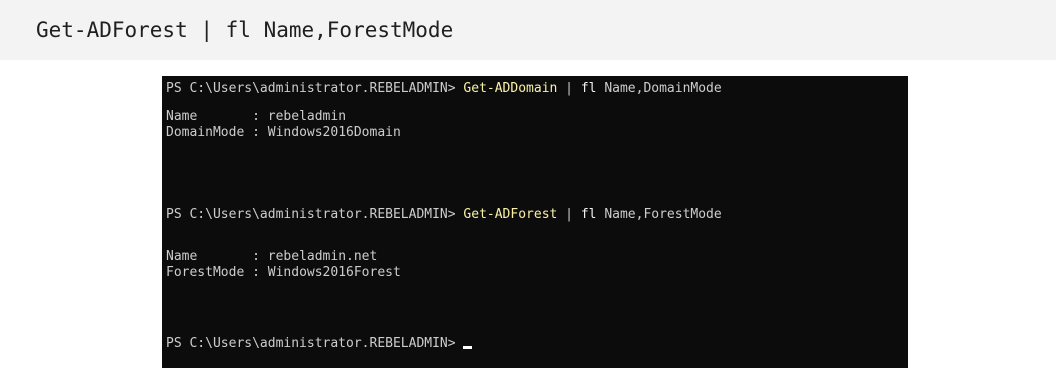 The height and width of the screenshot is (368, 1056). I want to click on output-value: rebeladmin.net, so click(322, 256).